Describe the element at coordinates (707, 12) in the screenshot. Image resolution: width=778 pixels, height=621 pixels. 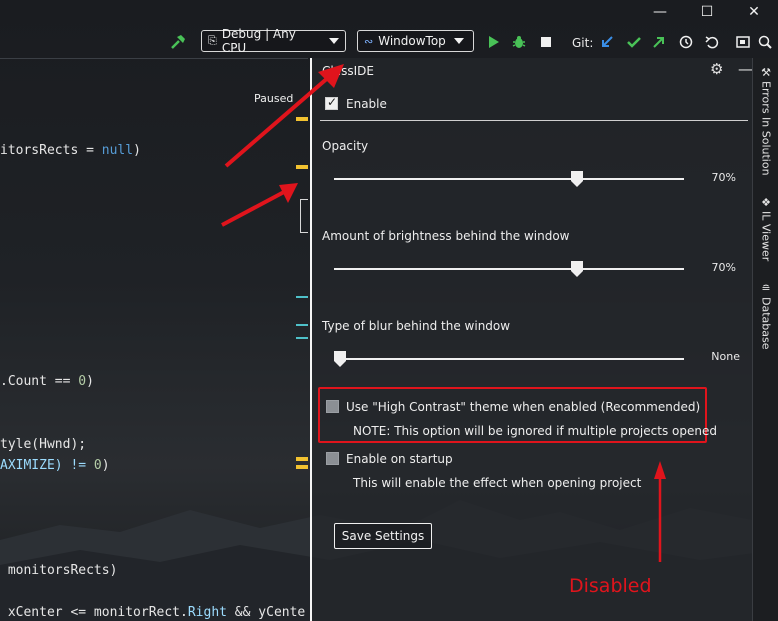
I see `maximize-button: ☐` at that location.